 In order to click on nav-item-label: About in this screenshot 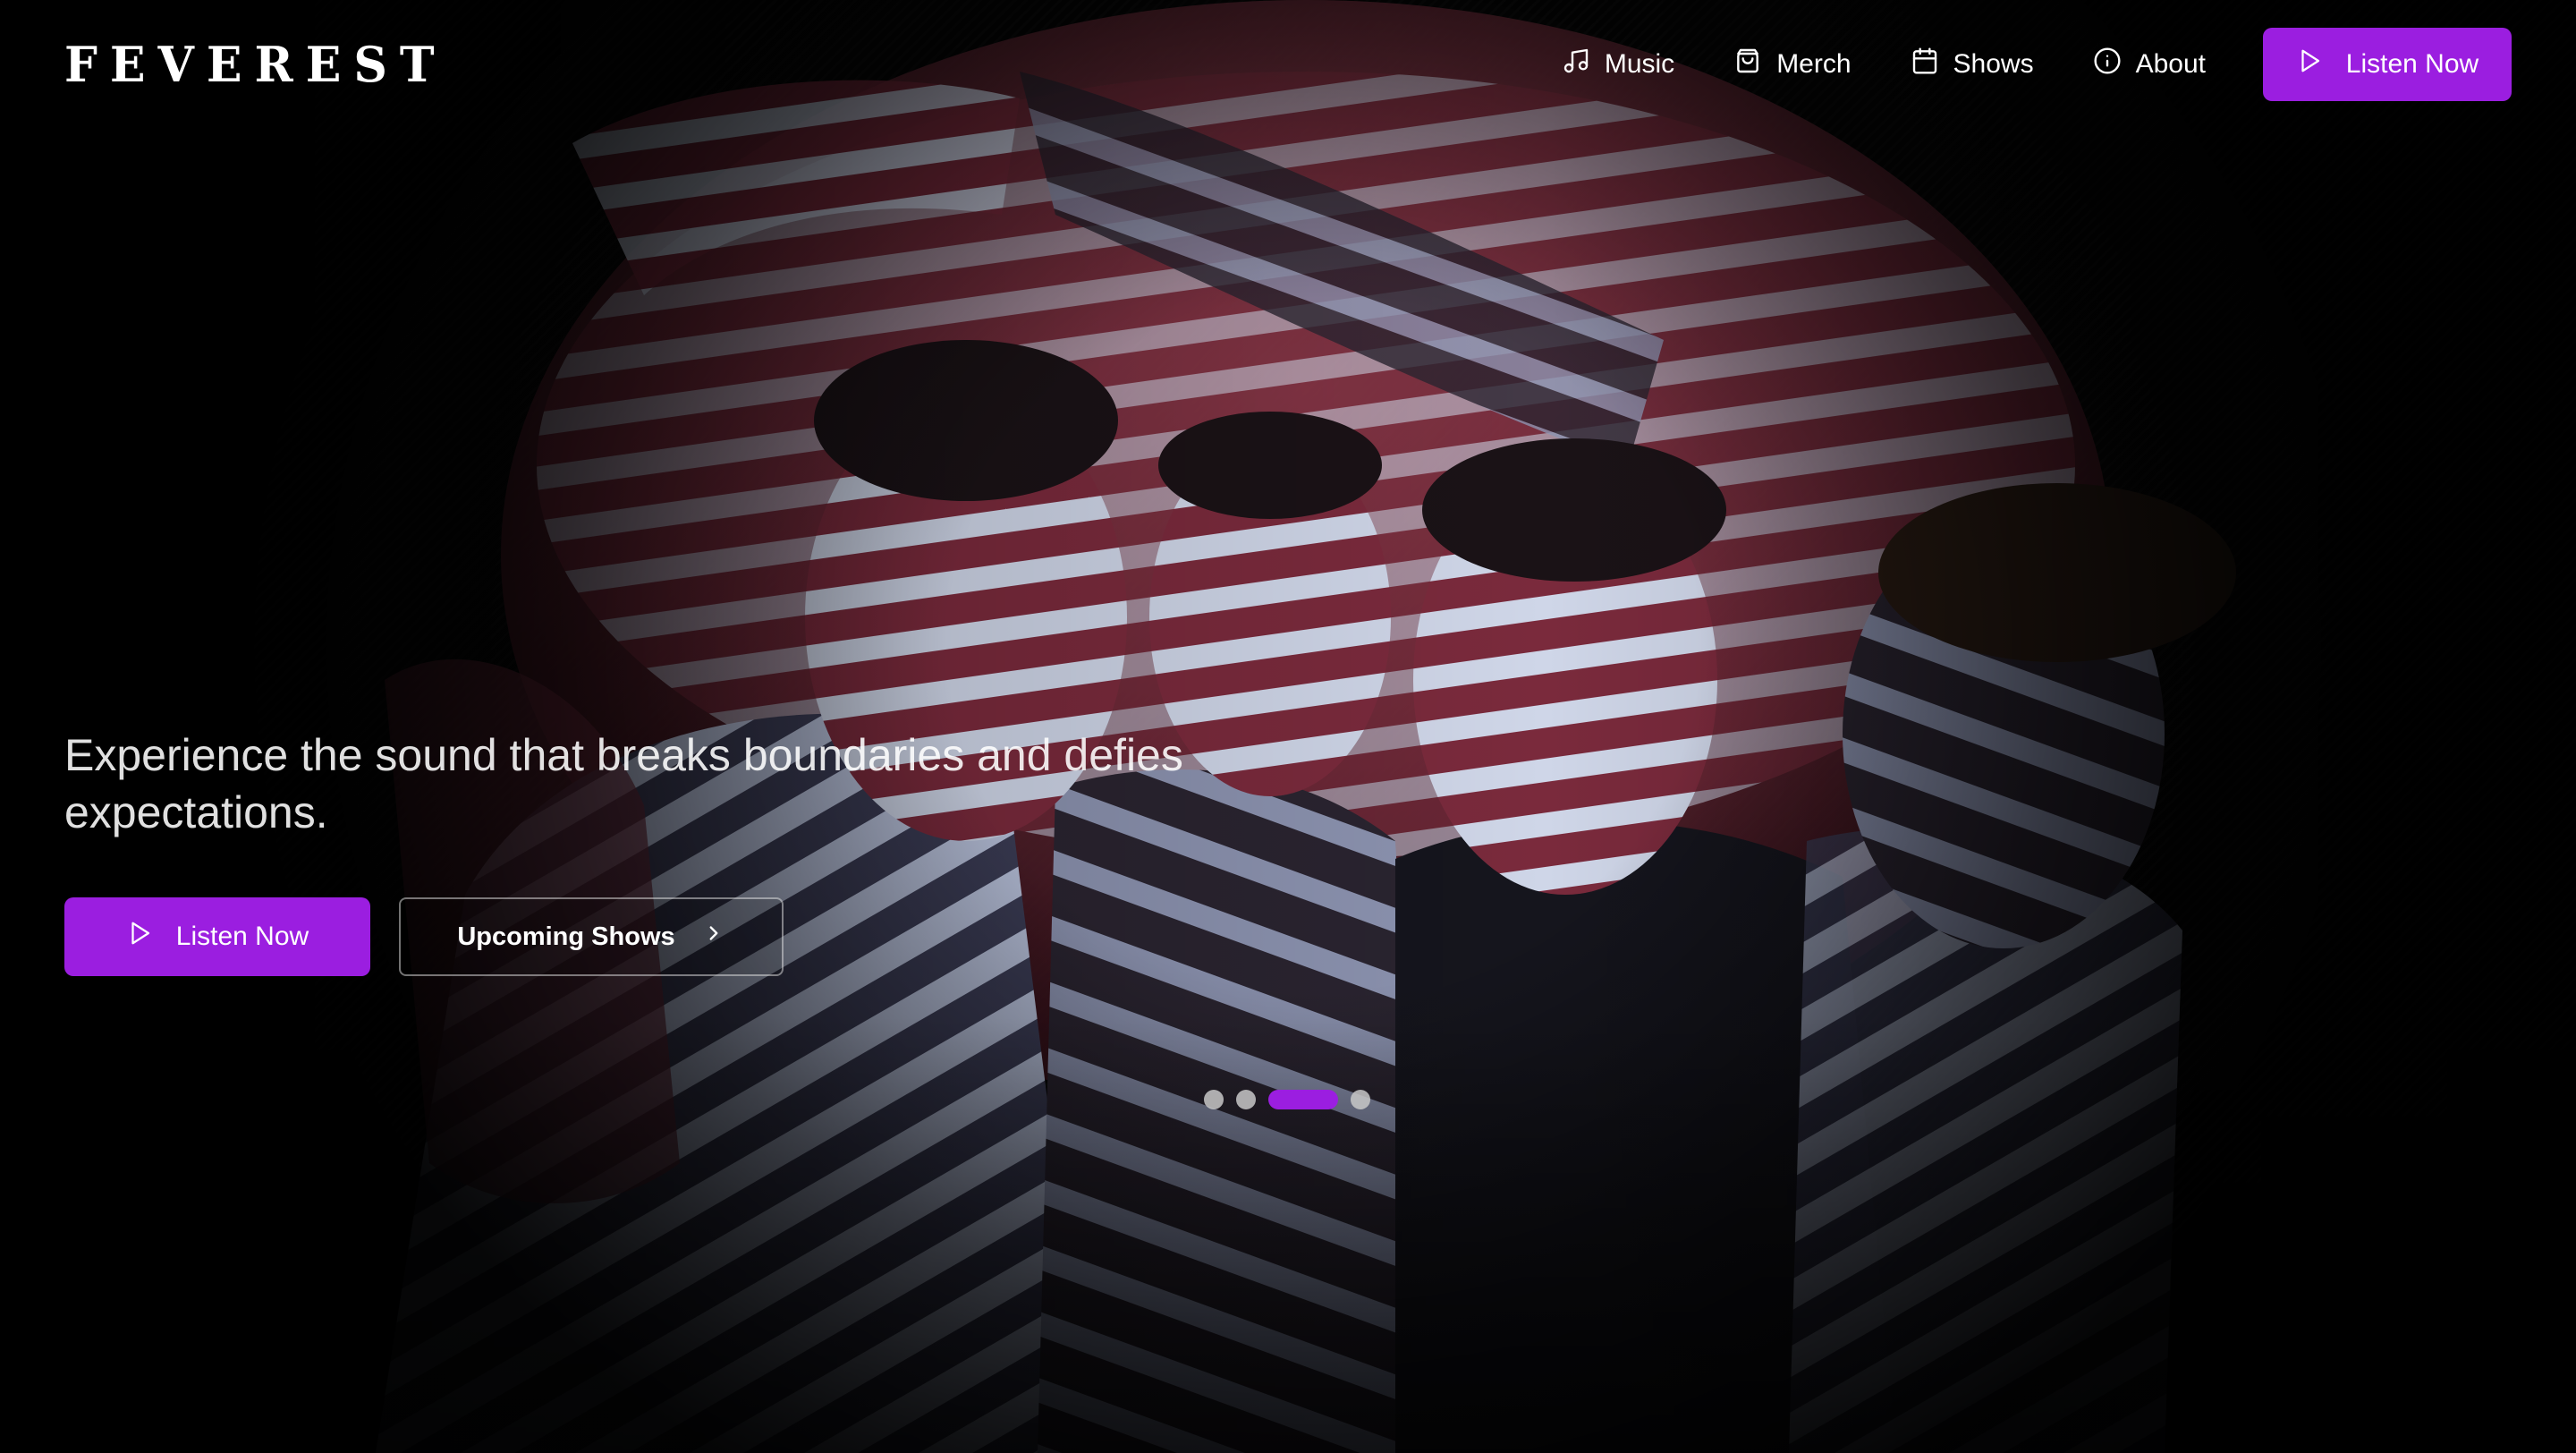, I will do `click(2170, 64)`.